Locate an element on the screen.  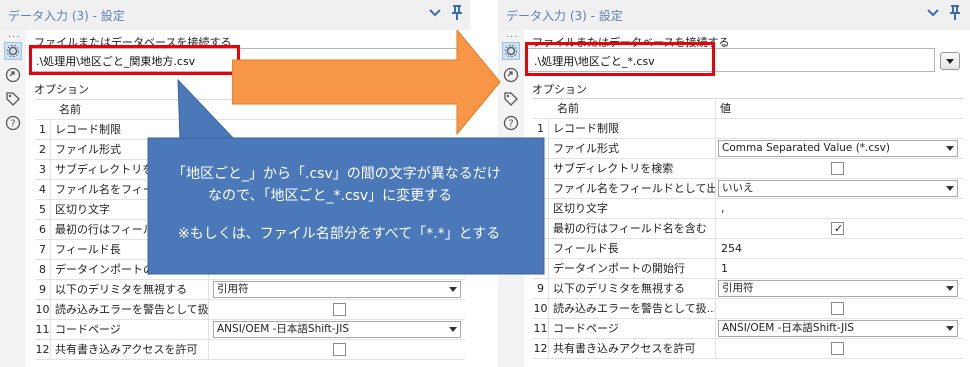
first-row-names-checkbox: ✓ is located at coordinates (837, 228).